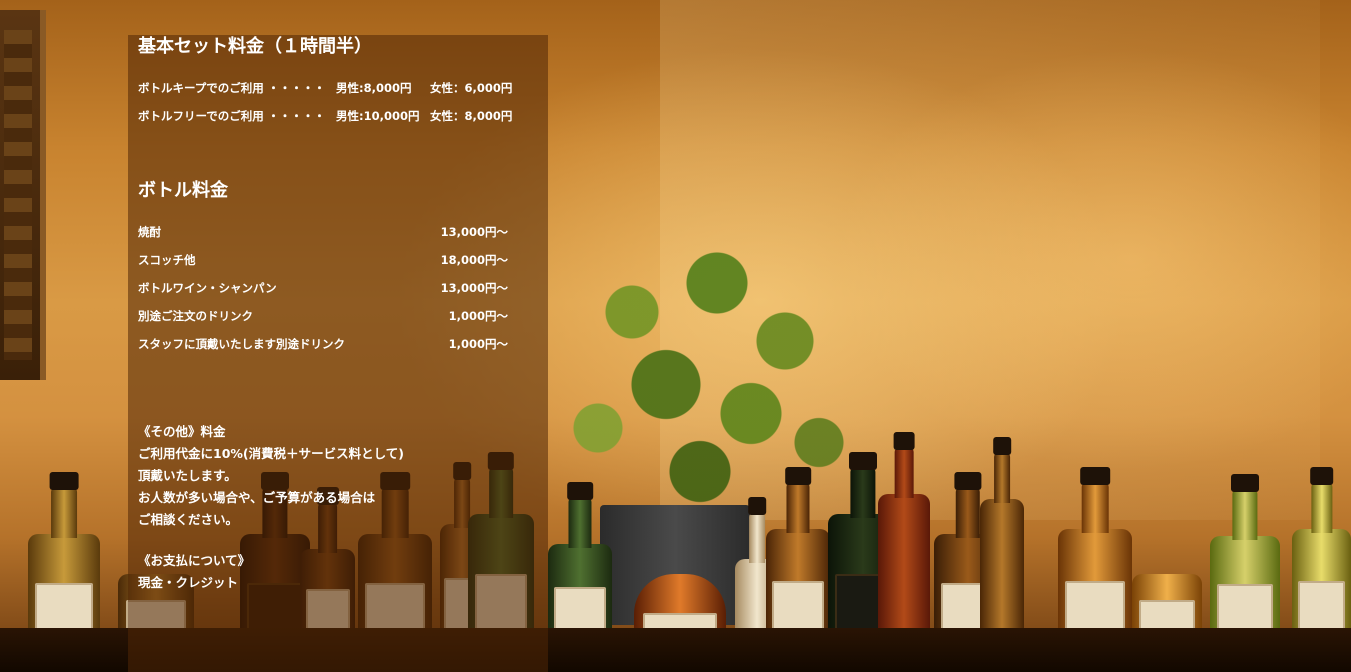 This screenshot has width=1351, height=672. Describe the element at coordinates (187, 475) in the screenshot. I see `other-charges-line: 頂戴いたします。` at that location.